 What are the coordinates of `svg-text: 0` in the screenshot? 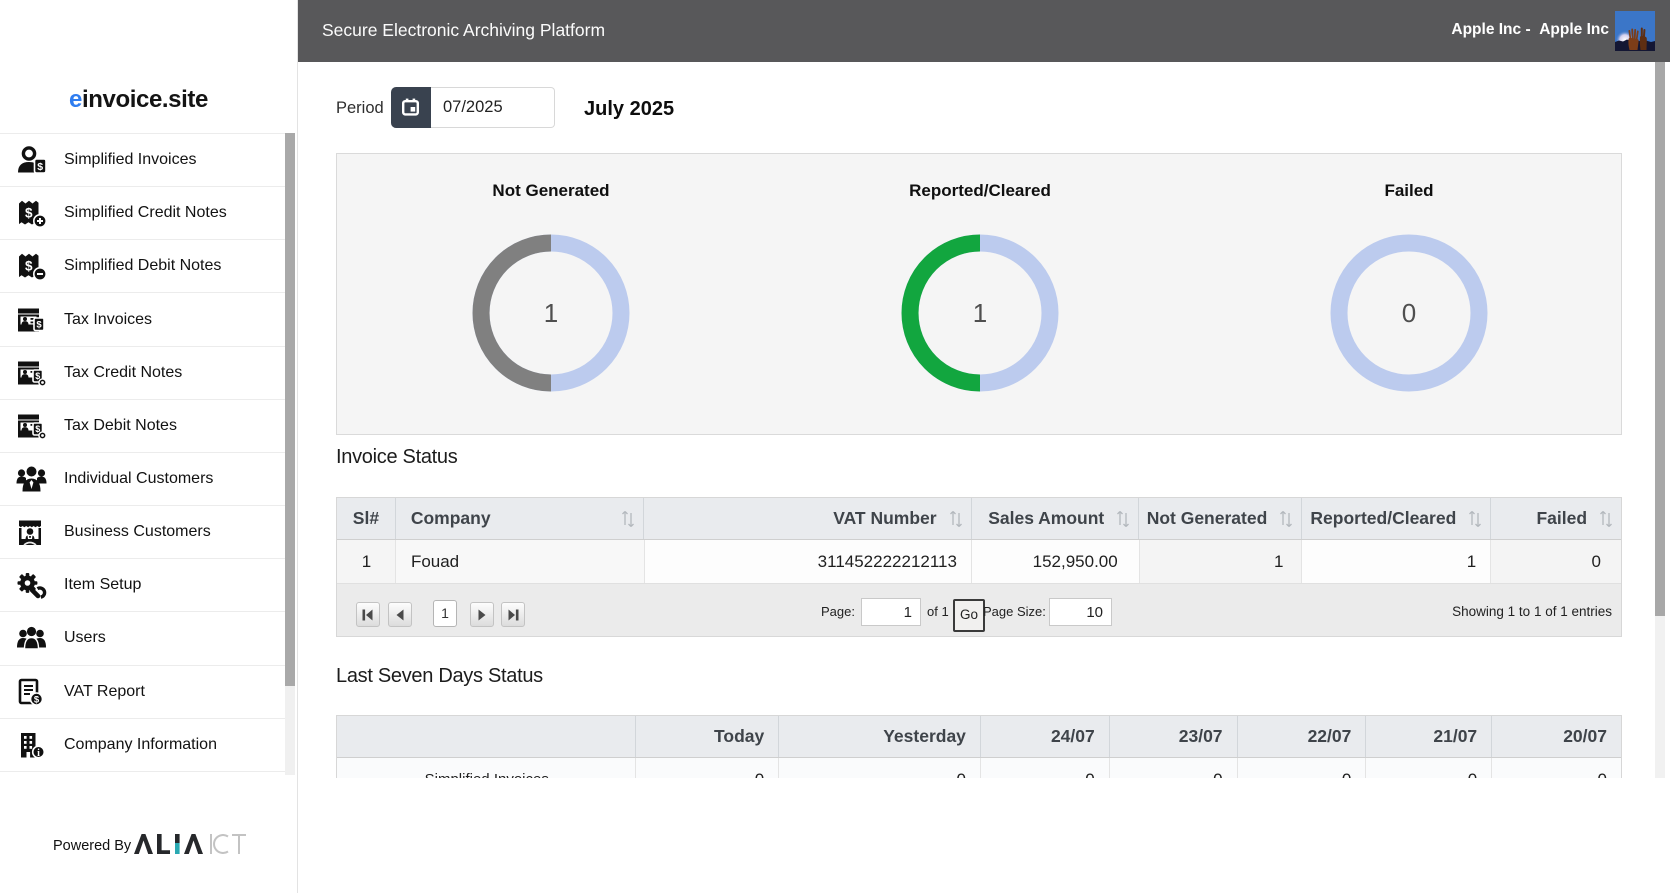 It's located at (1409, 313).